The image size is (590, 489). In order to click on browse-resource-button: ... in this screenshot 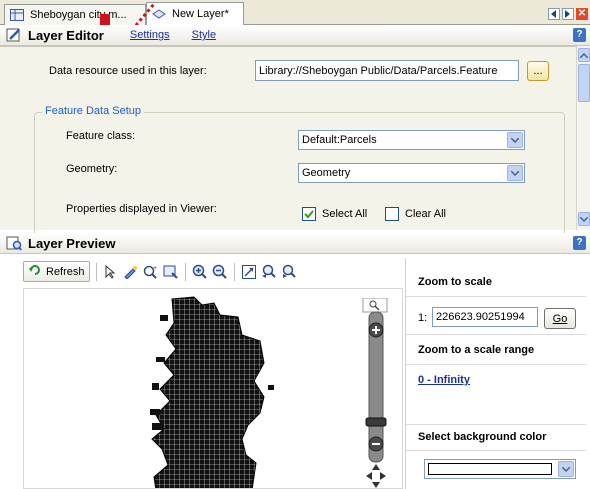, I will do `click(538, 71)`.